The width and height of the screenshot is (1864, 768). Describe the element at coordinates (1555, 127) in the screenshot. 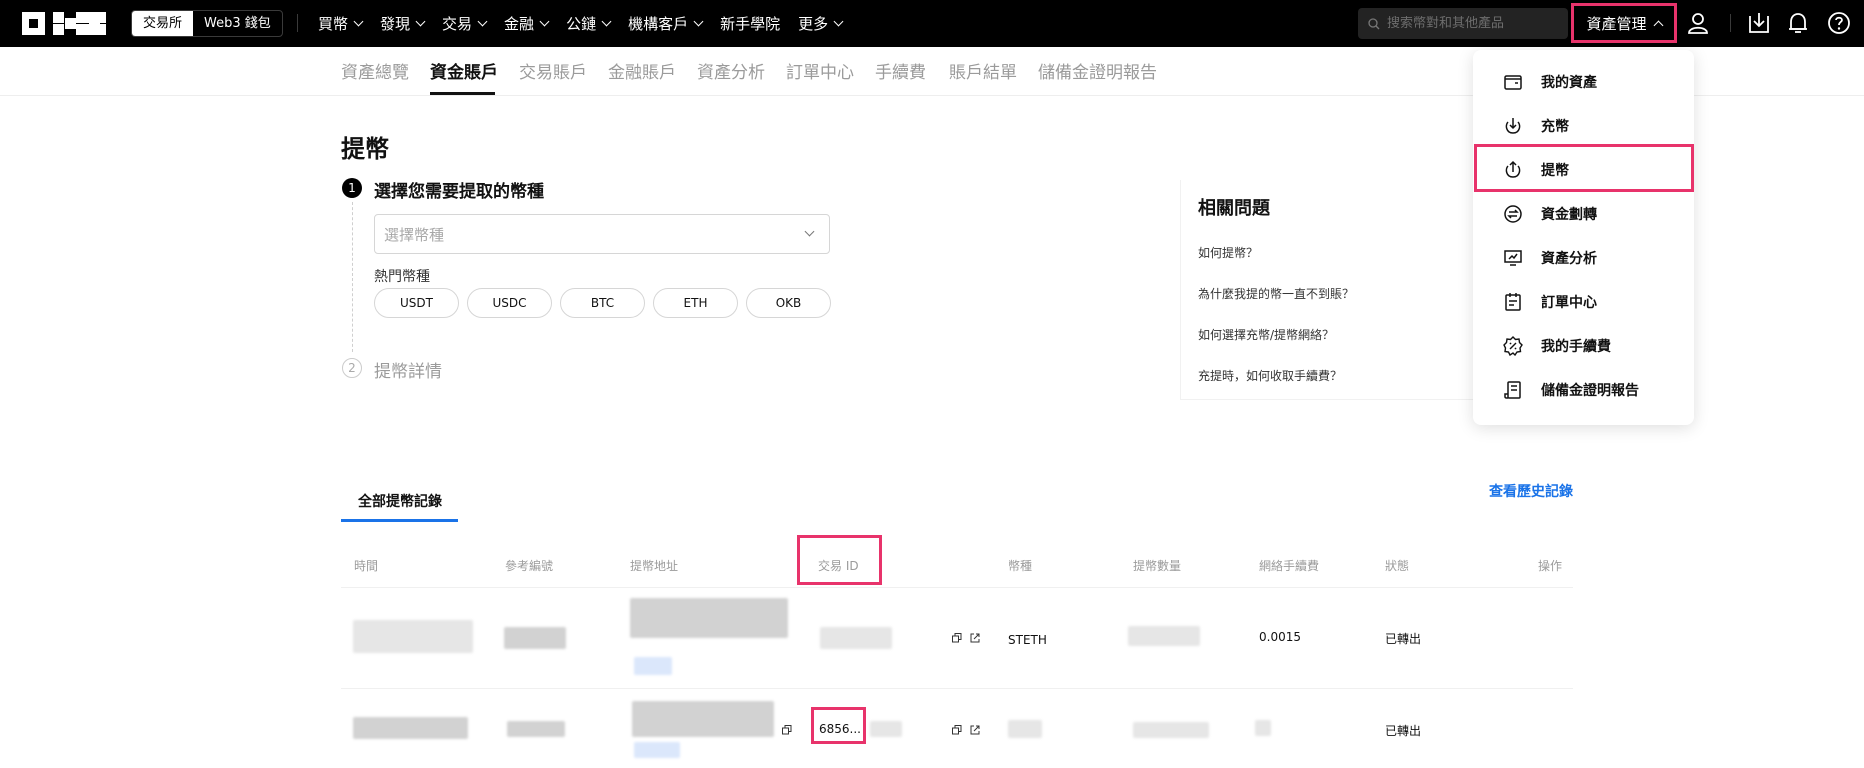

I see `dropdown-item-label: 充幣` at that location.